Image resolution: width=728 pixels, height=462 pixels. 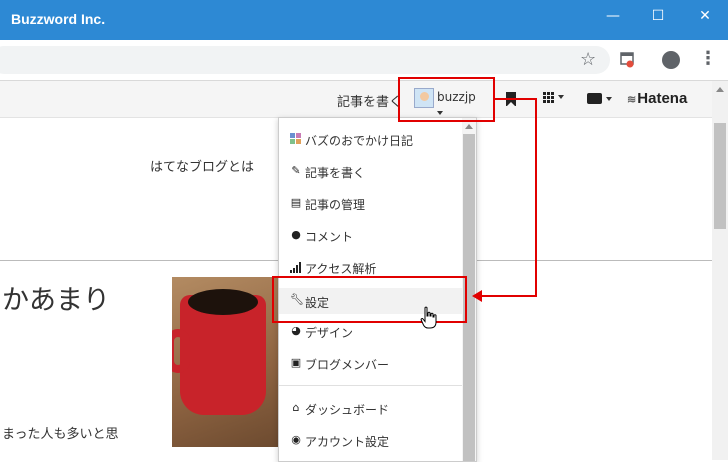 I want to click on hatena-global-header: 記事を書く buzzjp ≋ Hatena, so click(x=356, y=99).